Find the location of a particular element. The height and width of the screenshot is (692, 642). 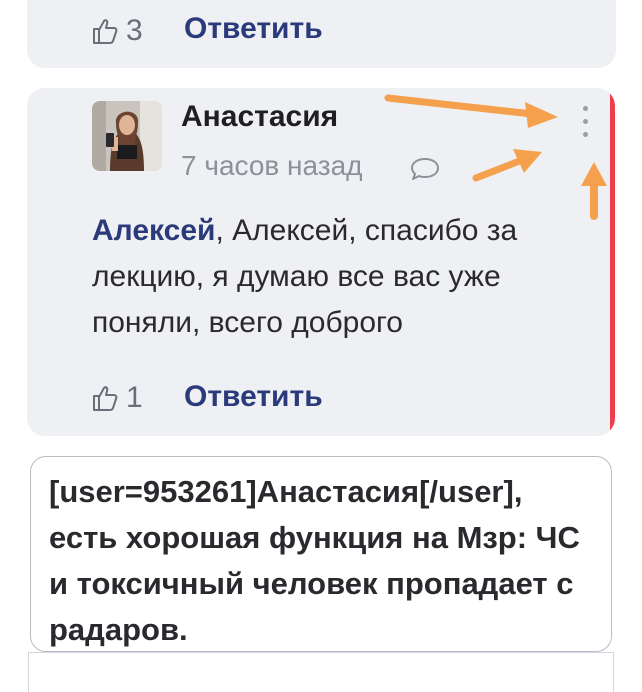

like-button: 3 is located at coordinates (116, 31).